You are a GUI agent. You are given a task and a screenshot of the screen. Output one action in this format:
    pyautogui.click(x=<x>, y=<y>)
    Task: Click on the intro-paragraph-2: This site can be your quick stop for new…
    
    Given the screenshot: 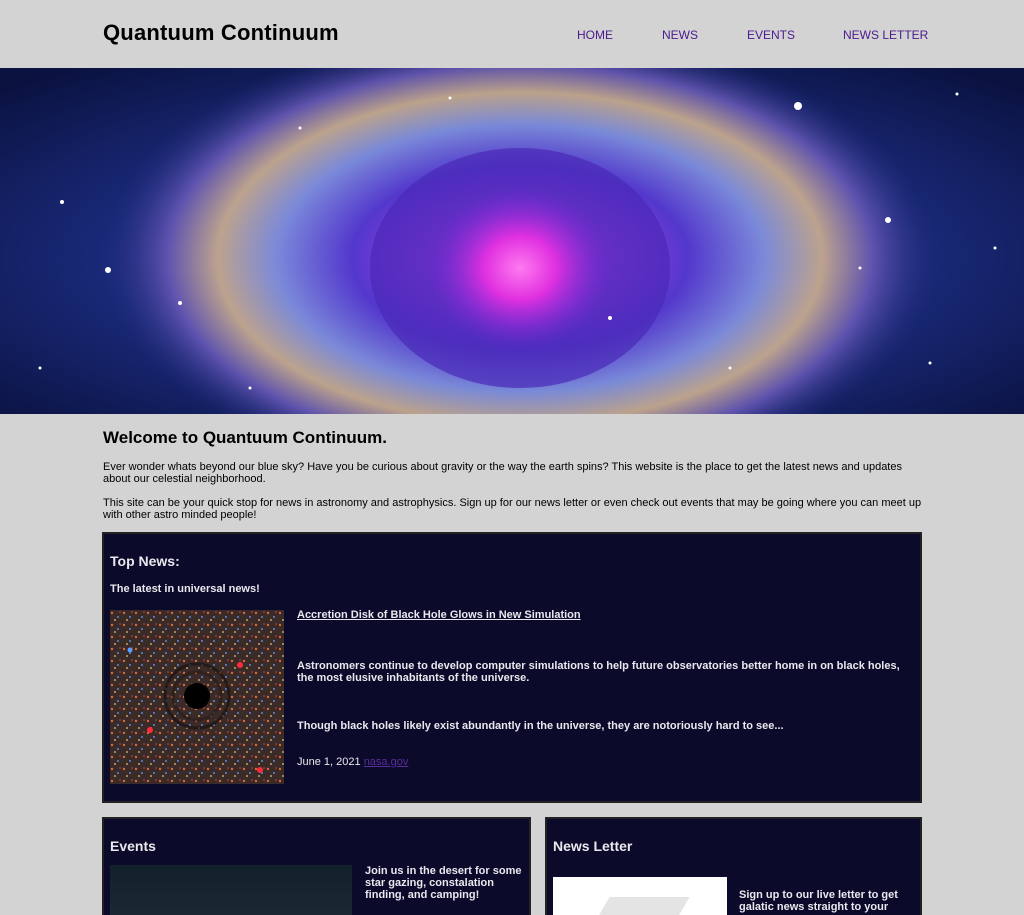 What is the action you would take?
    pyautogui.click(x=512, y=509)
    